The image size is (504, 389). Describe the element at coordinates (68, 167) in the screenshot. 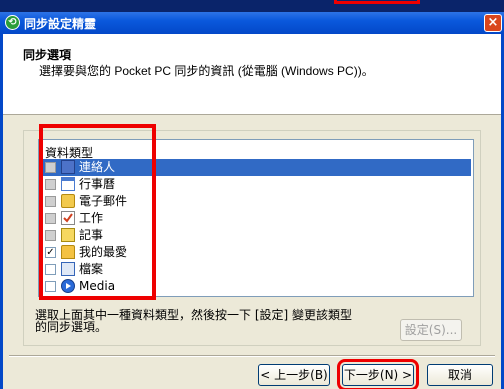

I see `contacts-icon` at that location.